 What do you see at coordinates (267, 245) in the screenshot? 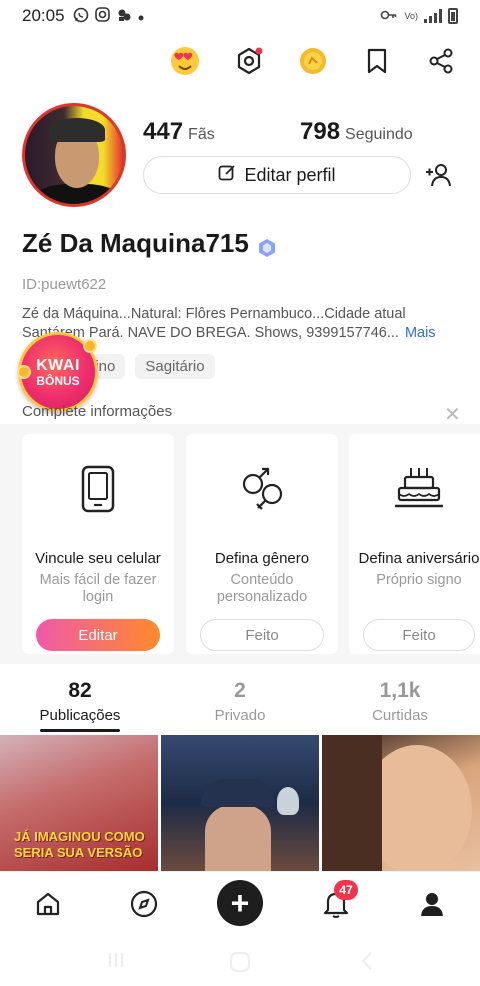
I see `verified-badge-icon` at bounding box center [267, 245].